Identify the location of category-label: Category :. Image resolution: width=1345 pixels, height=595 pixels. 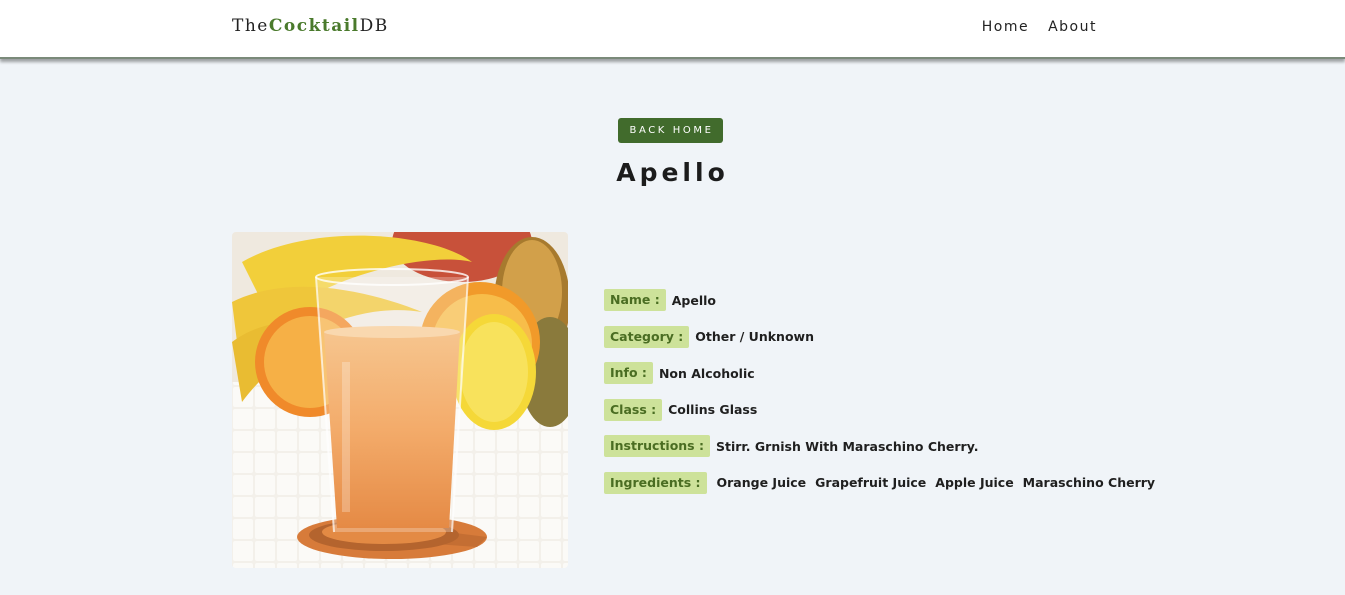
(647, 336).